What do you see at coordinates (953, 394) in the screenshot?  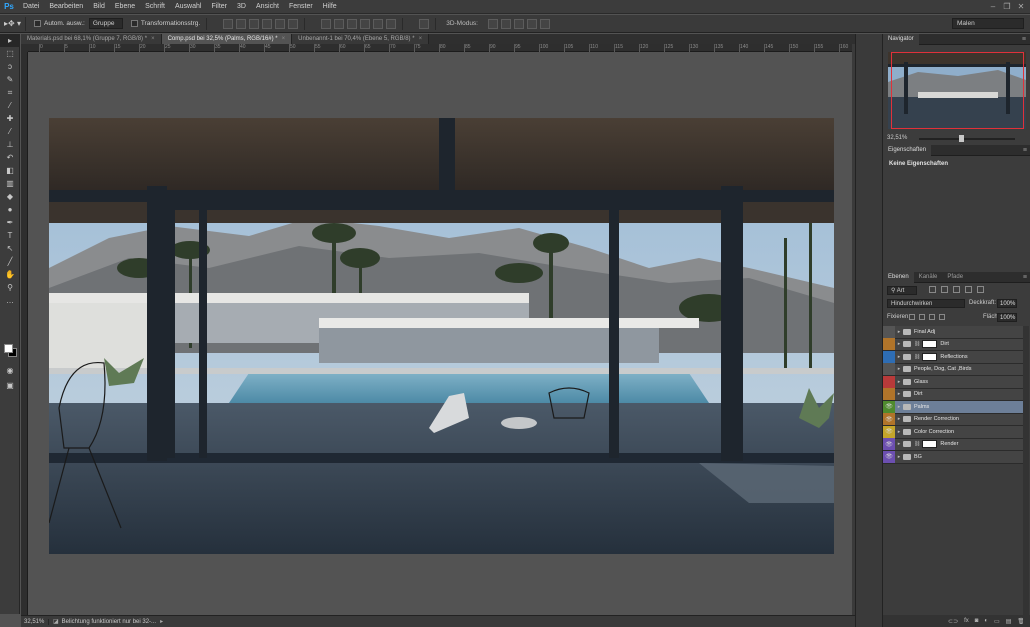 I see `layer-row: ▸ Dirt` at bounding box center [953, 394].